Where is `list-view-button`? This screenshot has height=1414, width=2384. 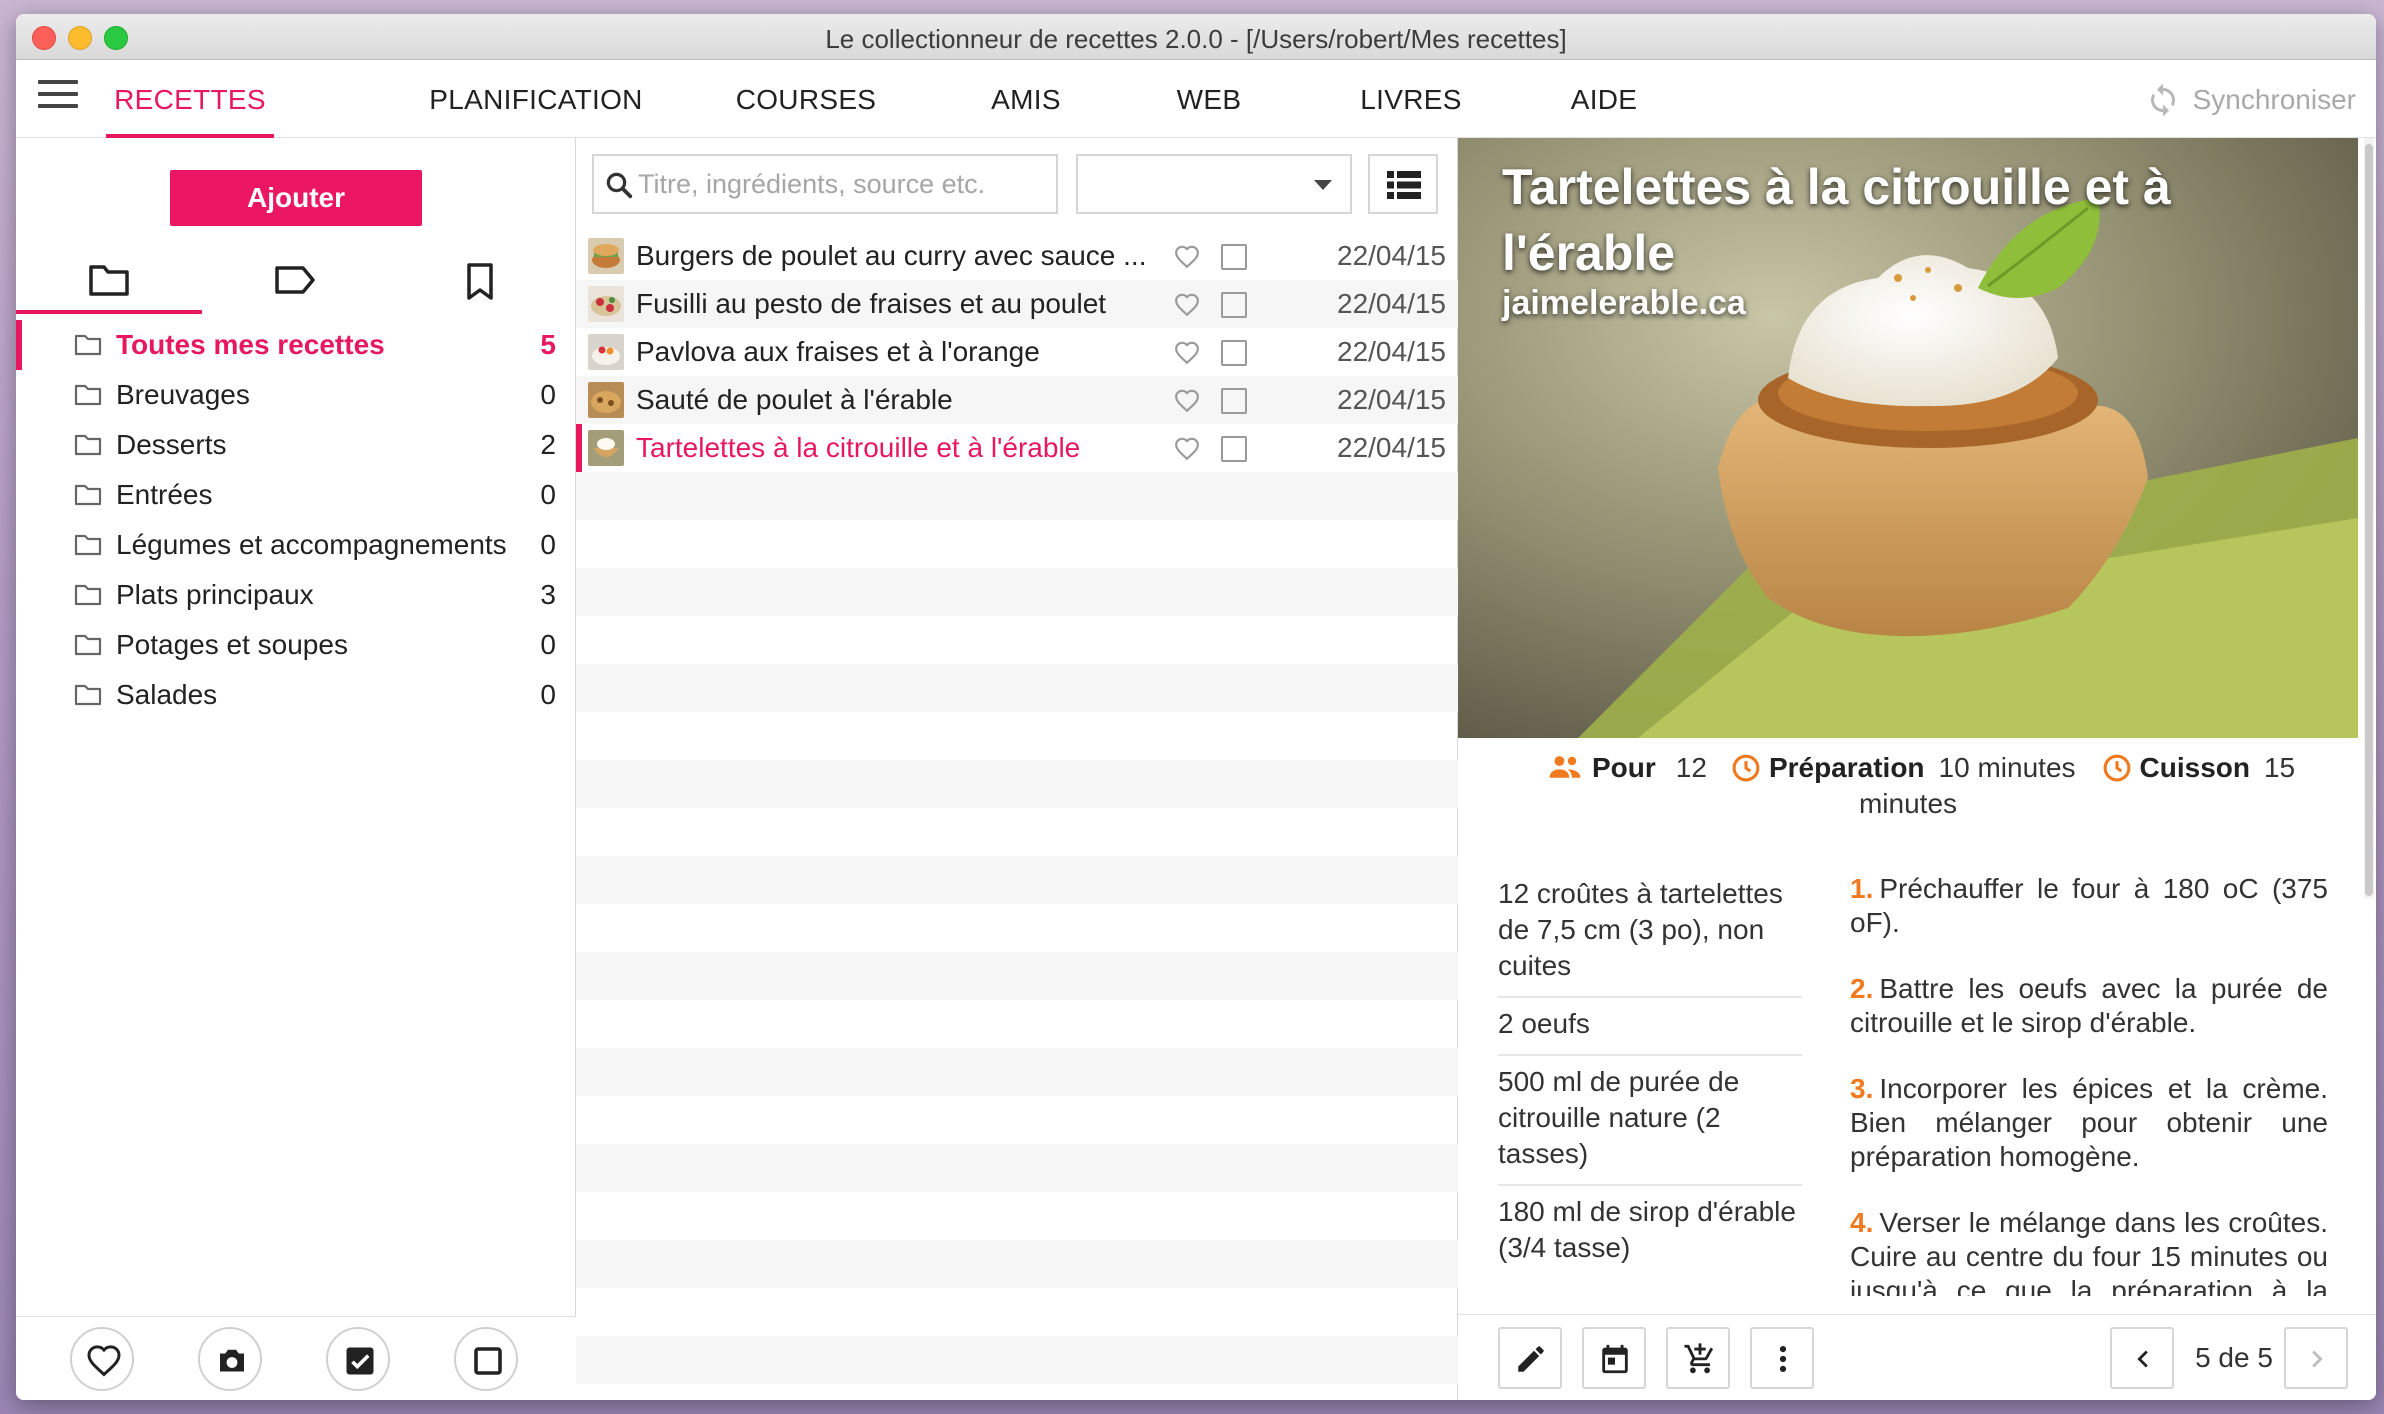
list-view-button is located at coordinates (1403, 184).